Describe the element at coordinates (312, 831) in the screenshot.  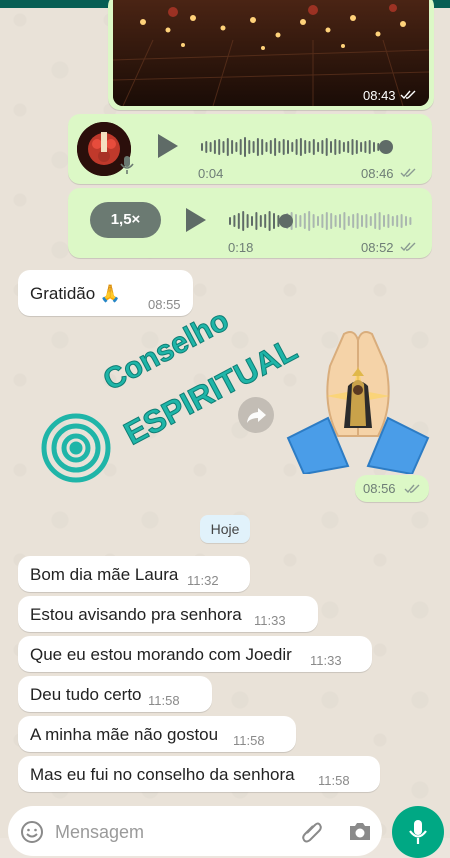
I see `attach-icon` at that location.